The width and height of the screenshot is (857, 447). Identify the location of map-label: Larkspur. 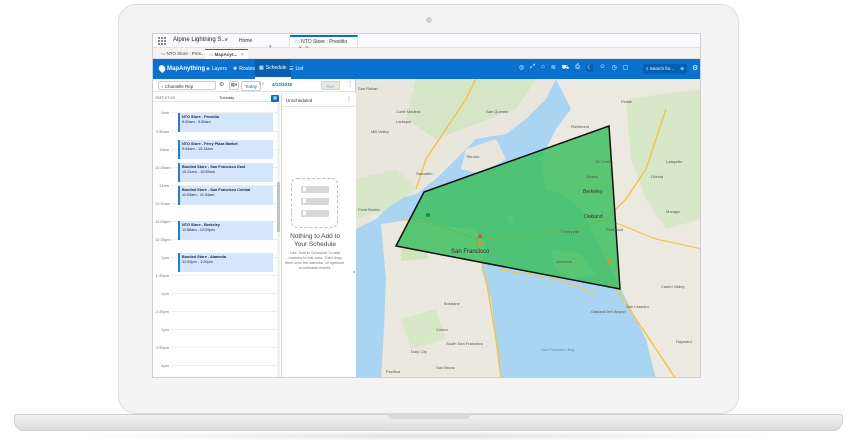
(404, 121).